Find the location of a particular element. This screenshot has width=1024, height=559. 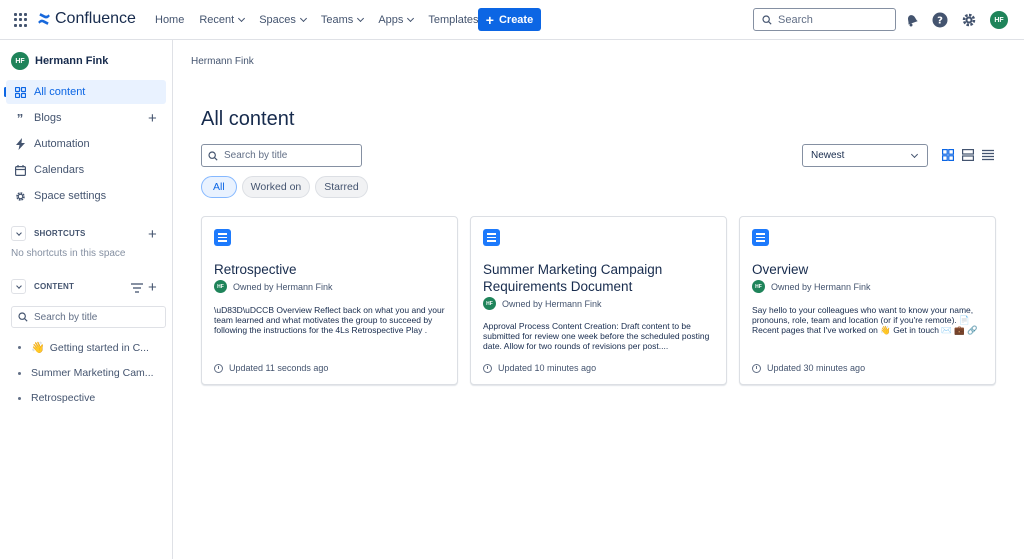

help-icon: ? is located at coordinates (940, 20).